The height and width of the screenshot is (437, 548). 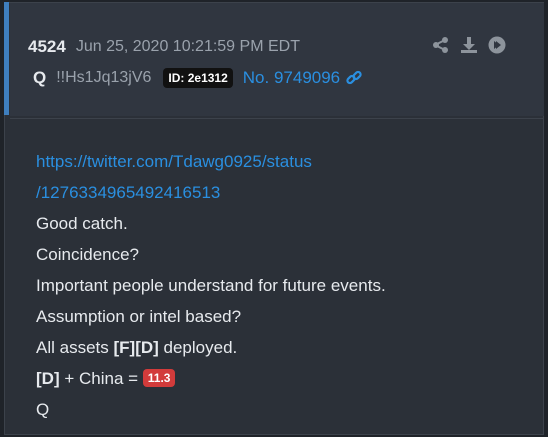 I want to click on link-icon, so click(x=354, y=78).